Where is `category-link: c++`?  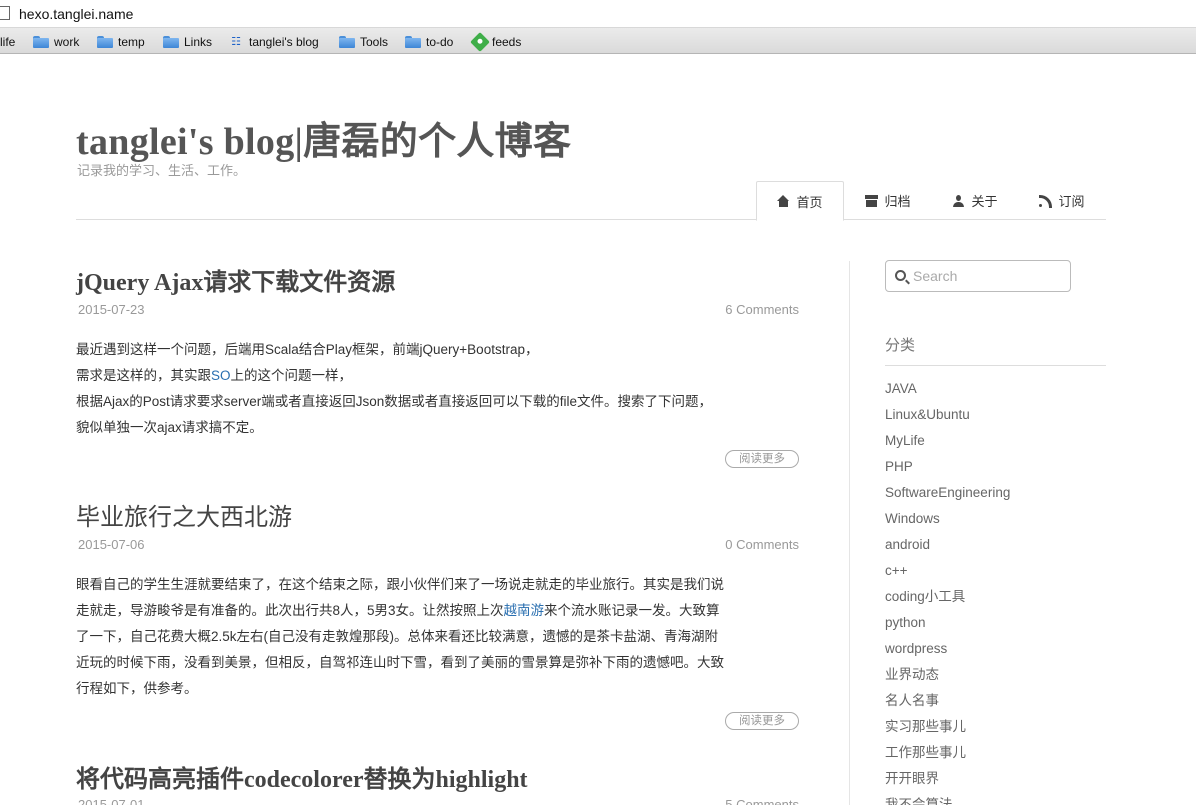
category-link: c++ is located at coordinates (995, 574).